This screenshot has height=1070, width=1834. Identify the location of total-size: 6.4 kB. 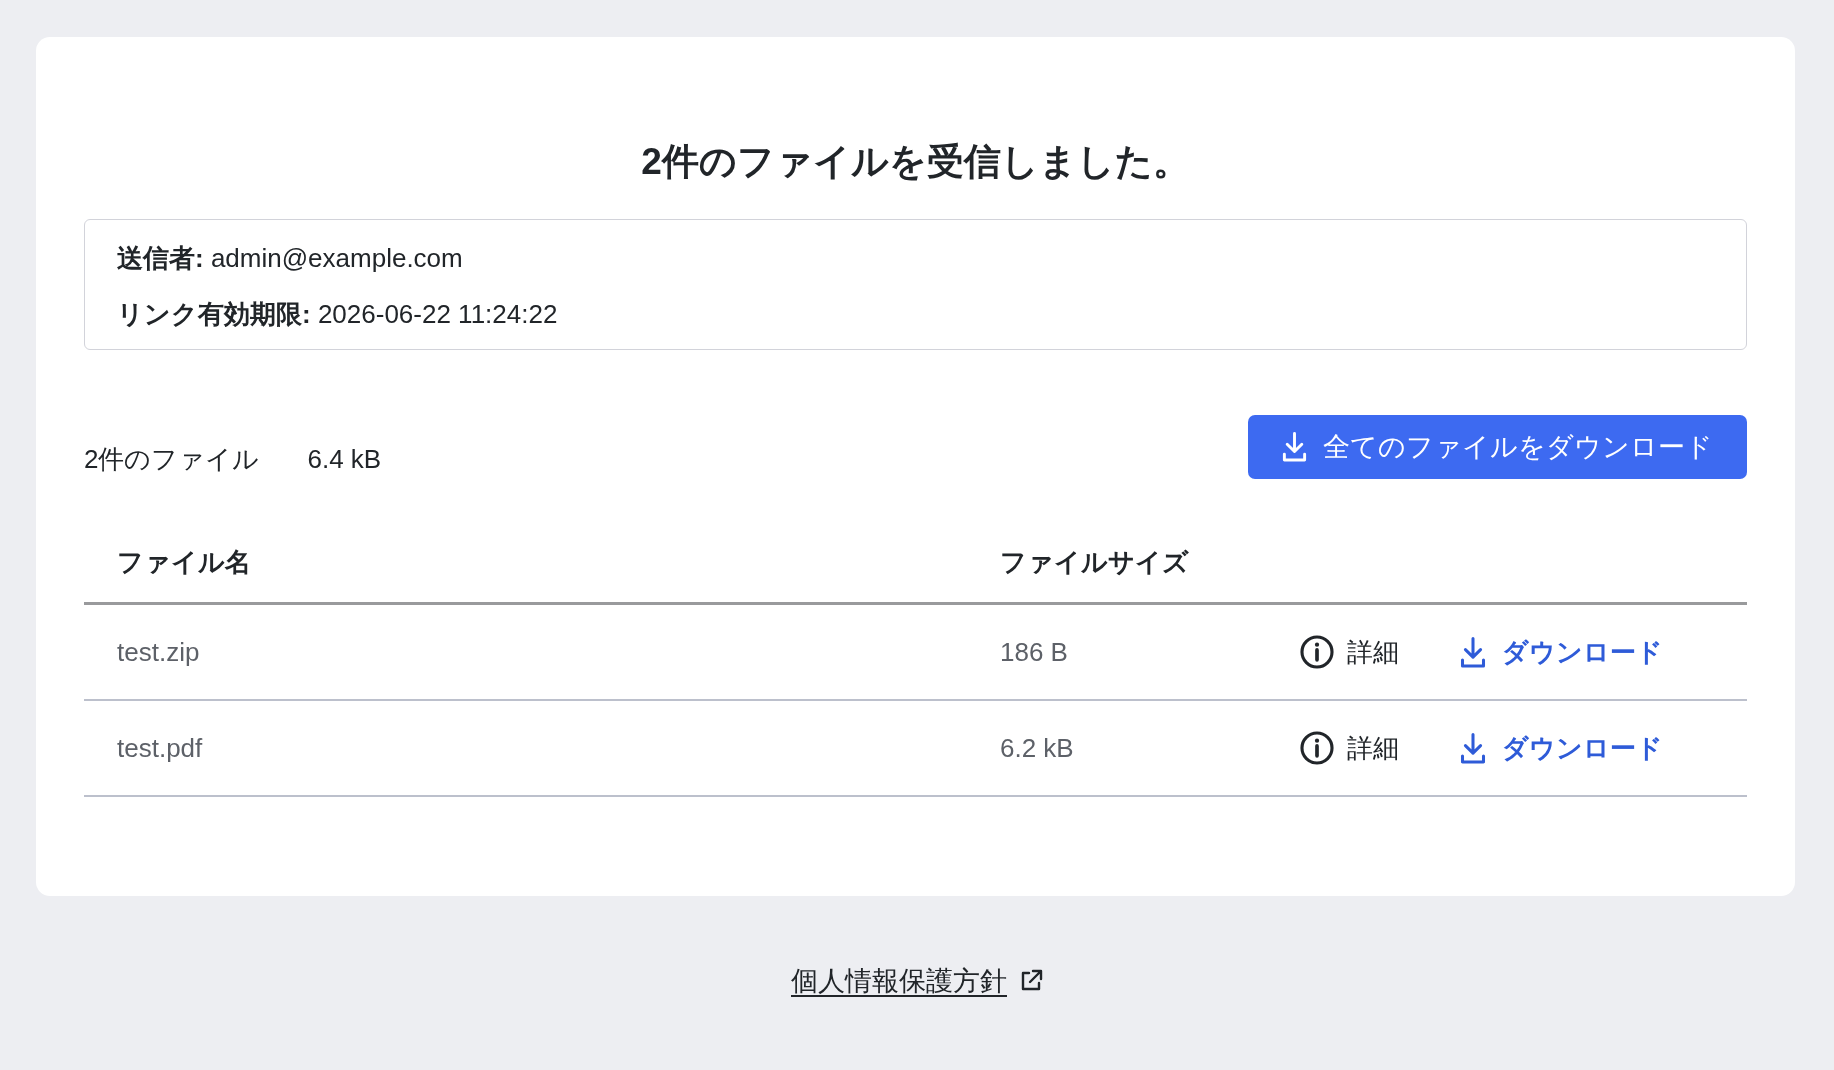
(344, 459).